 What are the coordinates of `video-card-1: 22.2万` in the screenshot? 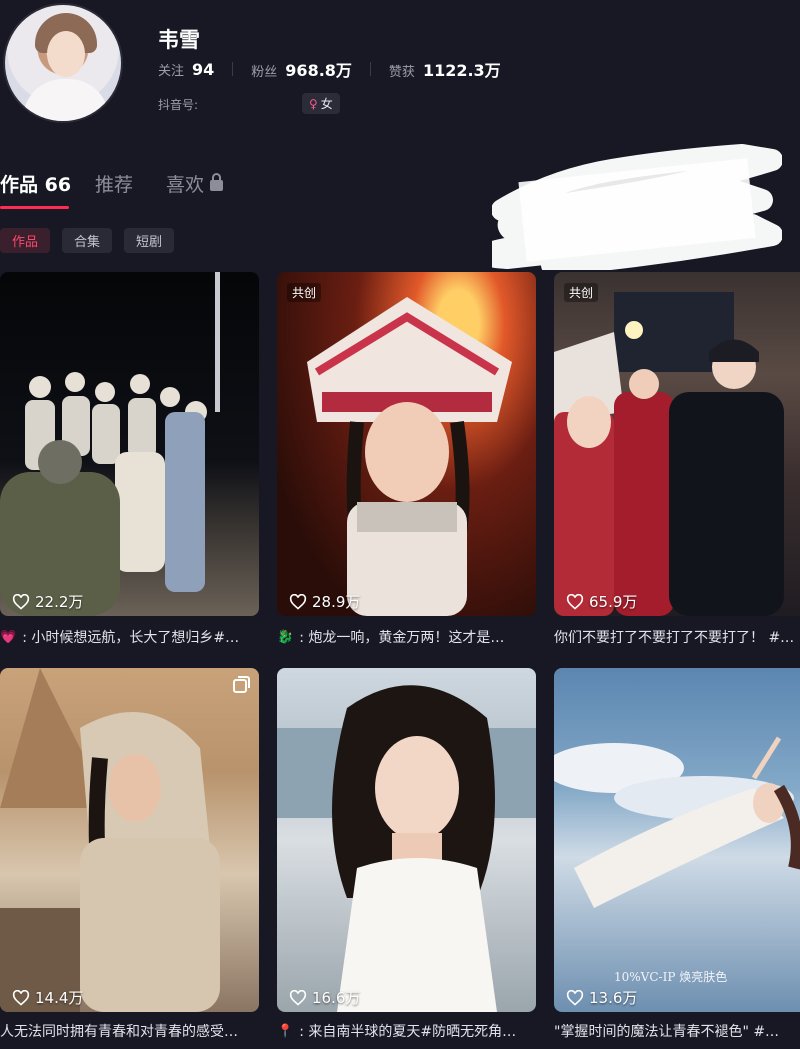 It's located at (129, 444).